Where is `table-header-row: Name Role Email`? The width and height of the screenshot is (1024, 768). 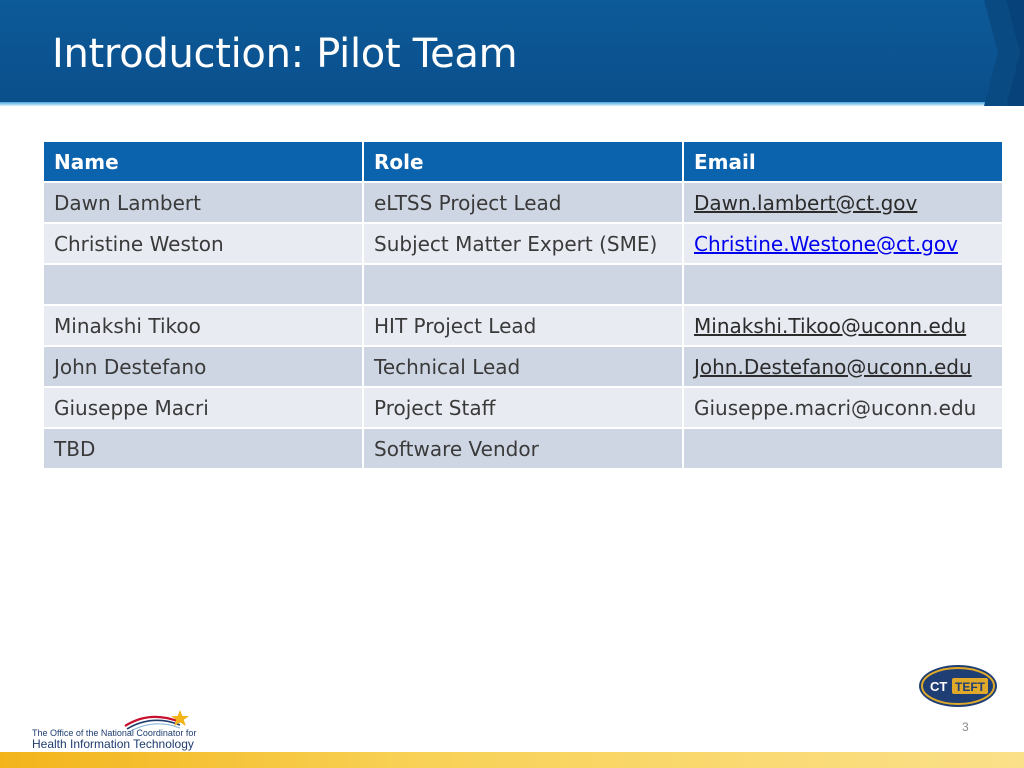 table-header-row: Name Role Email is located at coordinates (523, 161).